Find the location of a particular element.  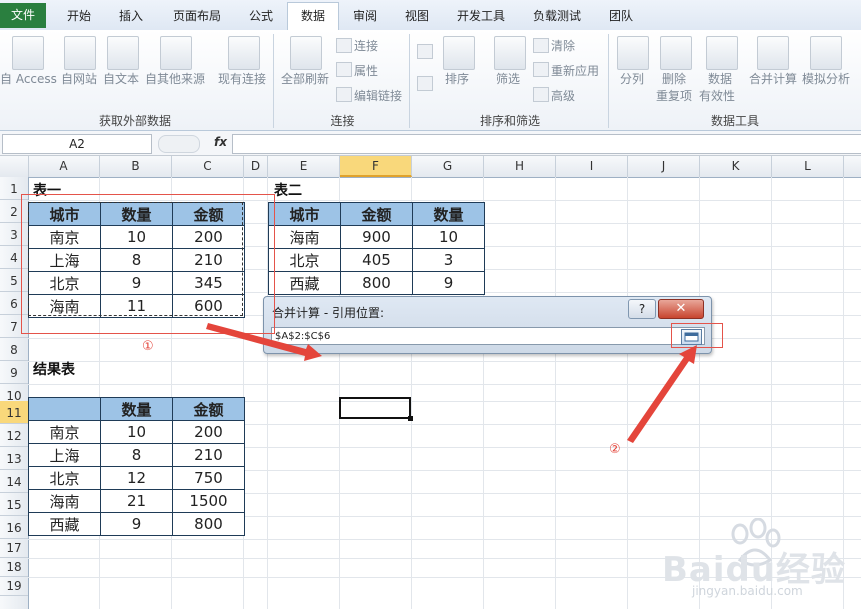

arrow-to-collapse-button is located at coordinates (662, 394).